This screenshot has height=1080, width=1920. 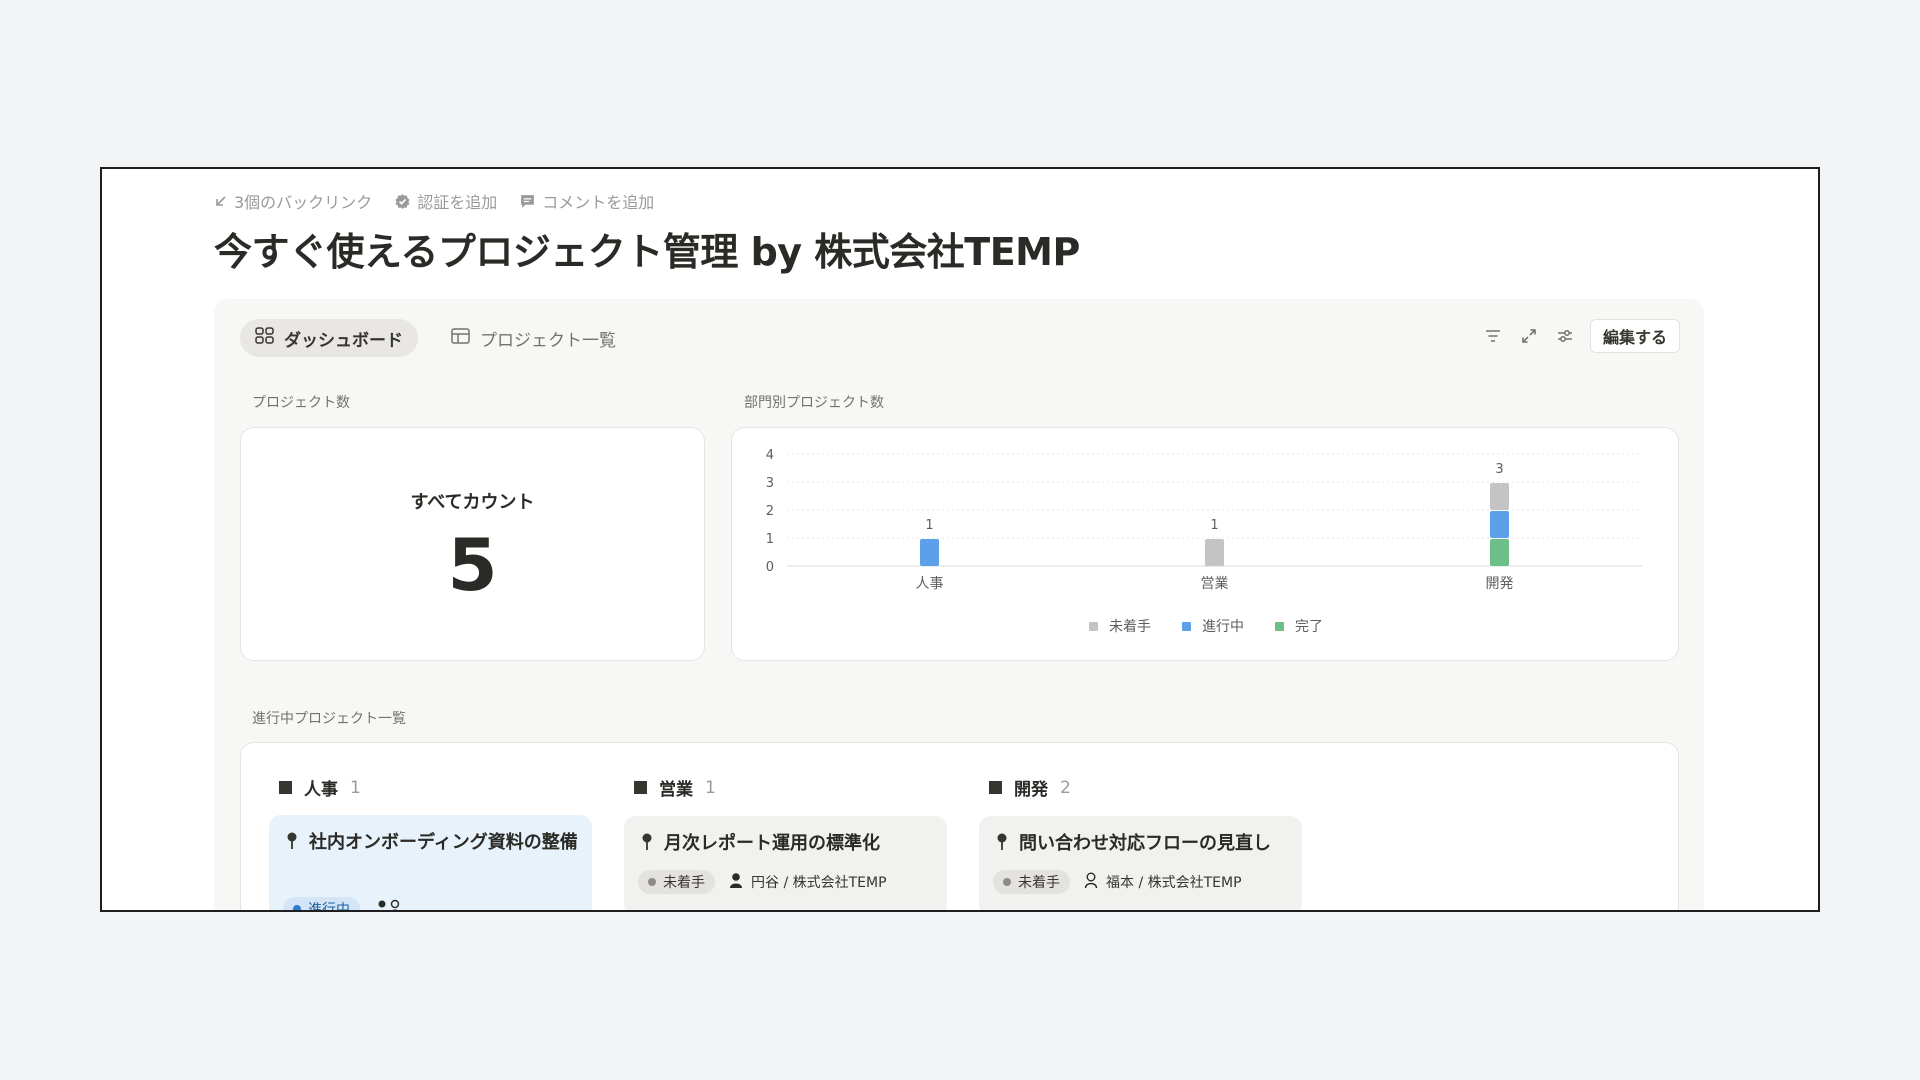 What do you see at coordinates (1493, 336) in the screenshot?
I see `filter-icon` at bounding box center [1493, 336].